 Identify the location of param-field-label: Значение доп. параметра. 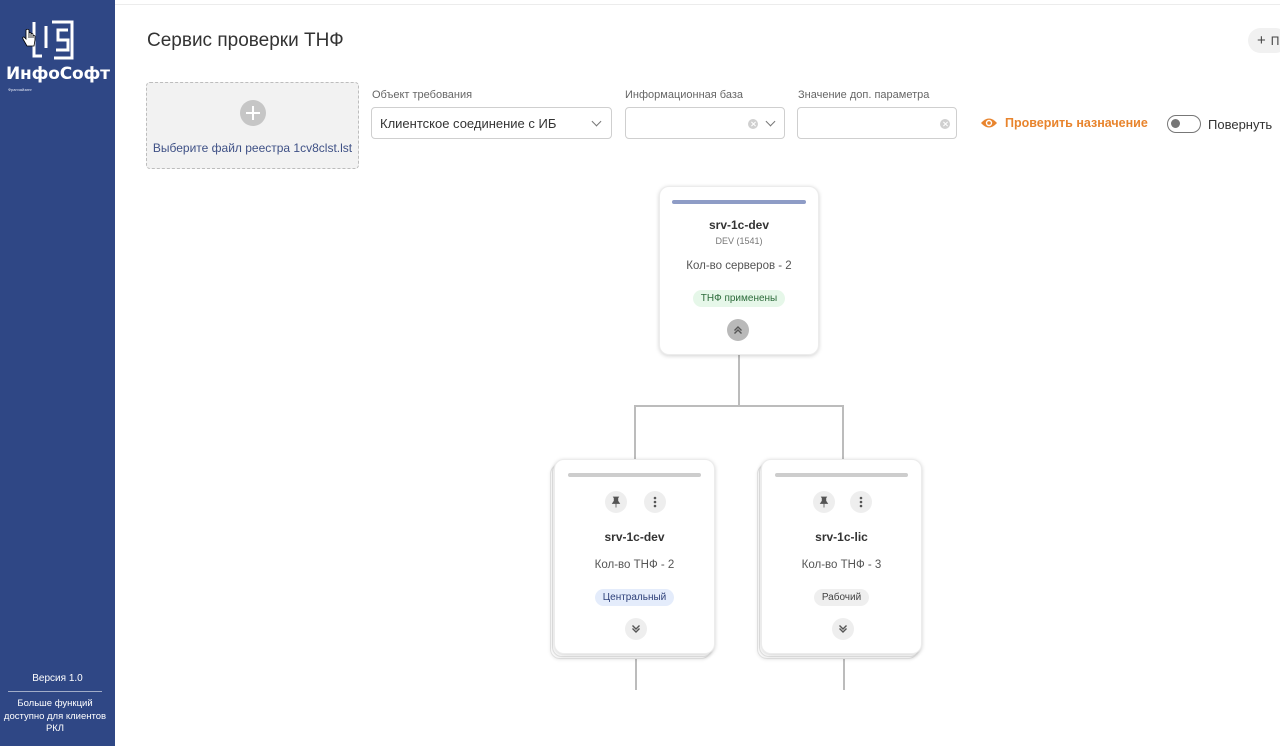
(864, 95).